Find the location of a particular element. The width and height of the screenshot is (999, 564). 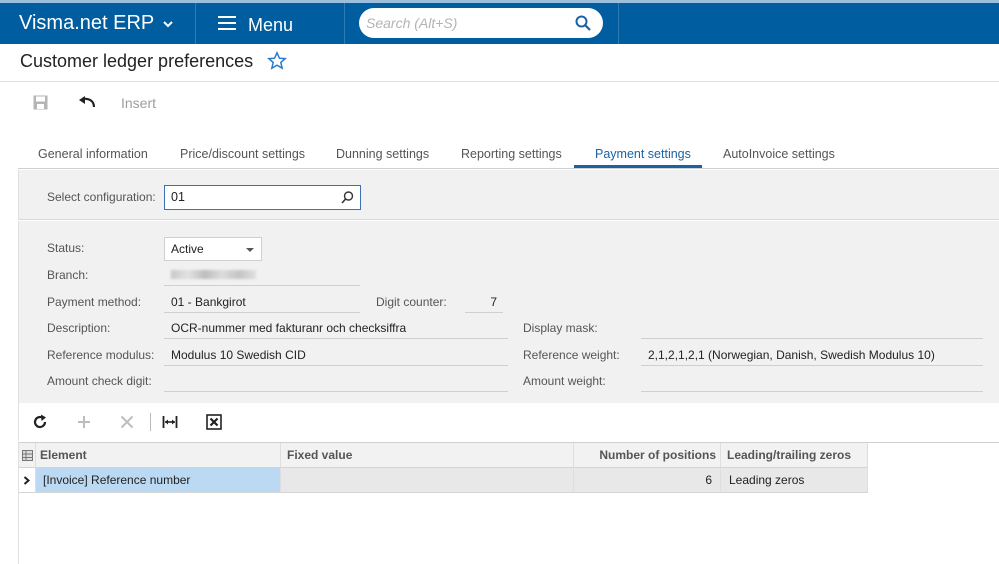

tab-general-information: General information is located at coordinates (93, 154).